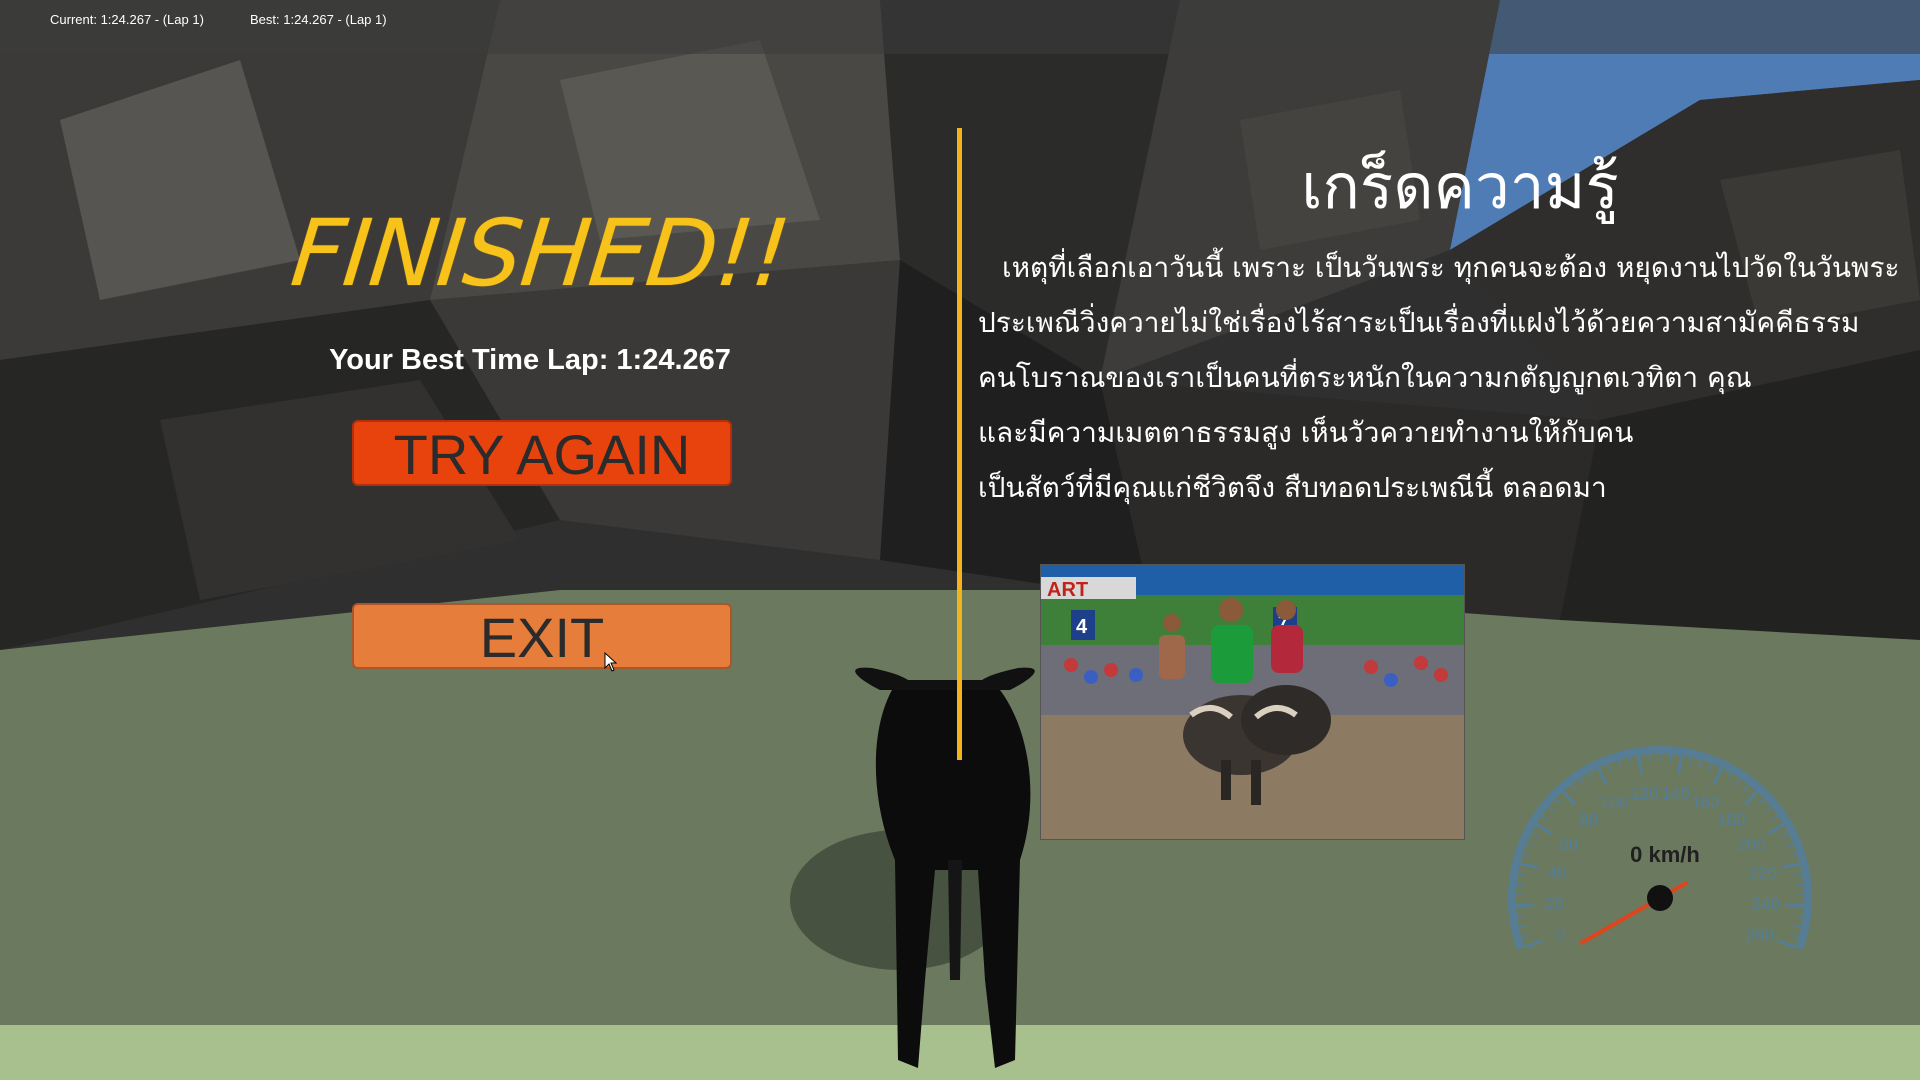 The image size is (1920, 1080). I want to click on best-time-label: Your Best Time Lap: 1:24.267, so click(530, 360).